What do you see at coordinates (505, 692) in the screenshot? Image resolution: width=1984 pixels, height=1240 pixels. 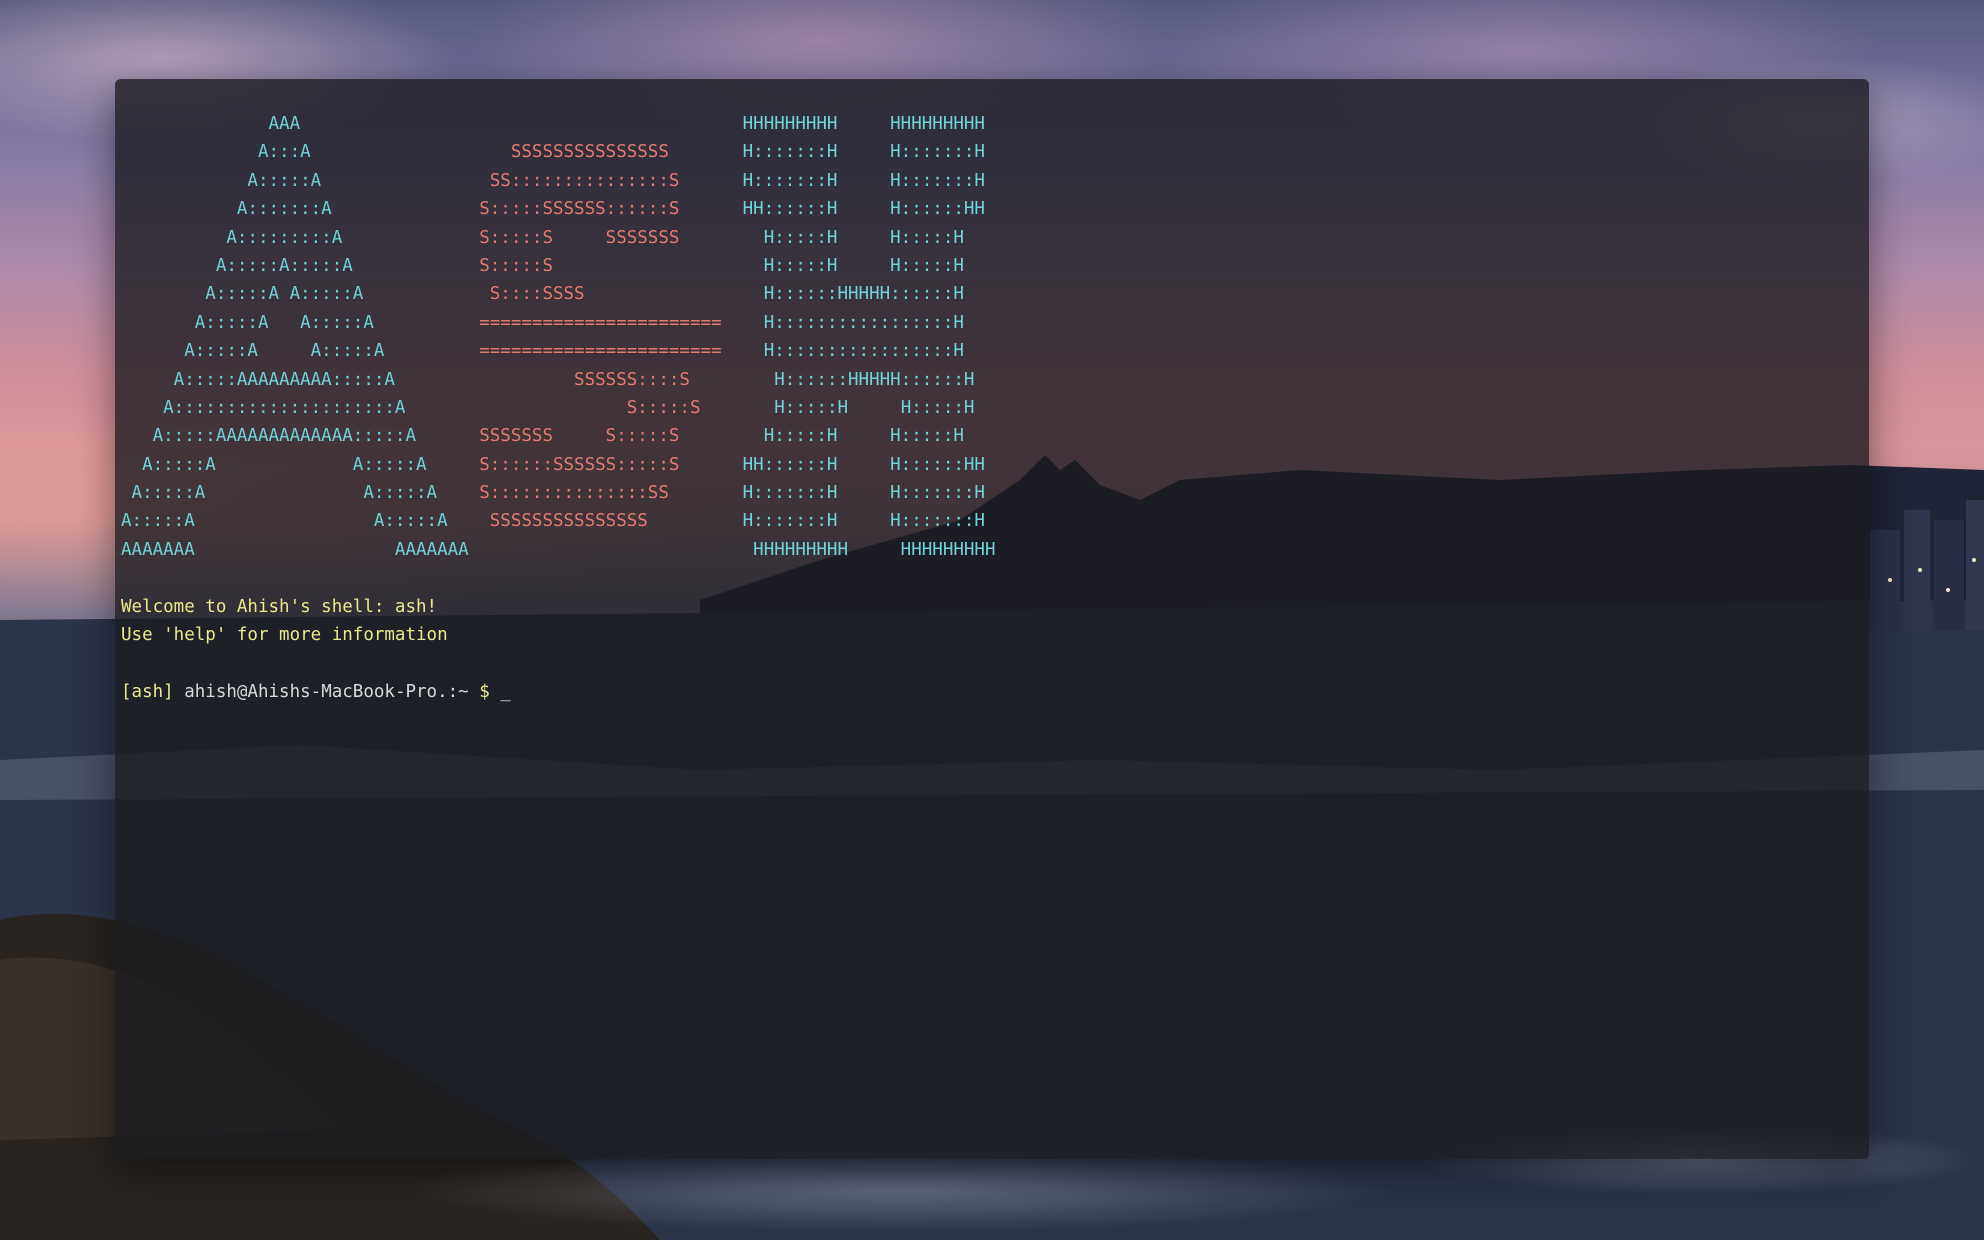 I see `text-cursor: _` at bounding box center [505, 692].